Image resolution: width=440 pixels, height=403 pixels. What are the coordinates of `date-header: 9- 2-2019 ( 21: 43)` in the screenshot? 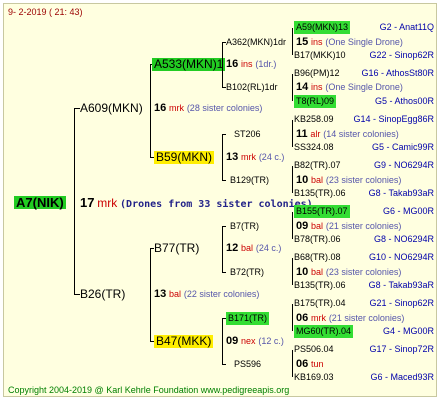 It's located at (45, 12).